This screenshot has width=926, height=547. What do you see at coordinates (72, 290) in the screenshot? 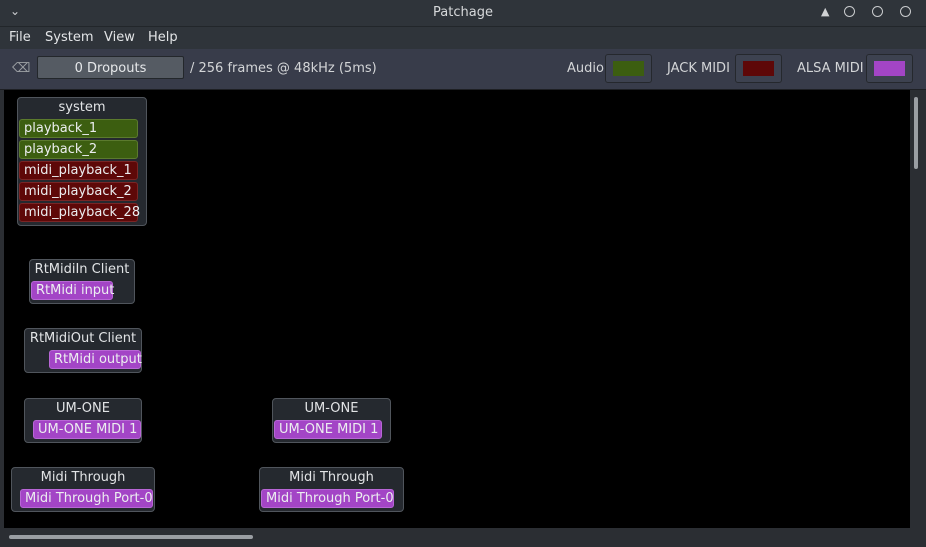
I see `port-rtmidi-input: RtMidi input` at bounding box center [72, 290].